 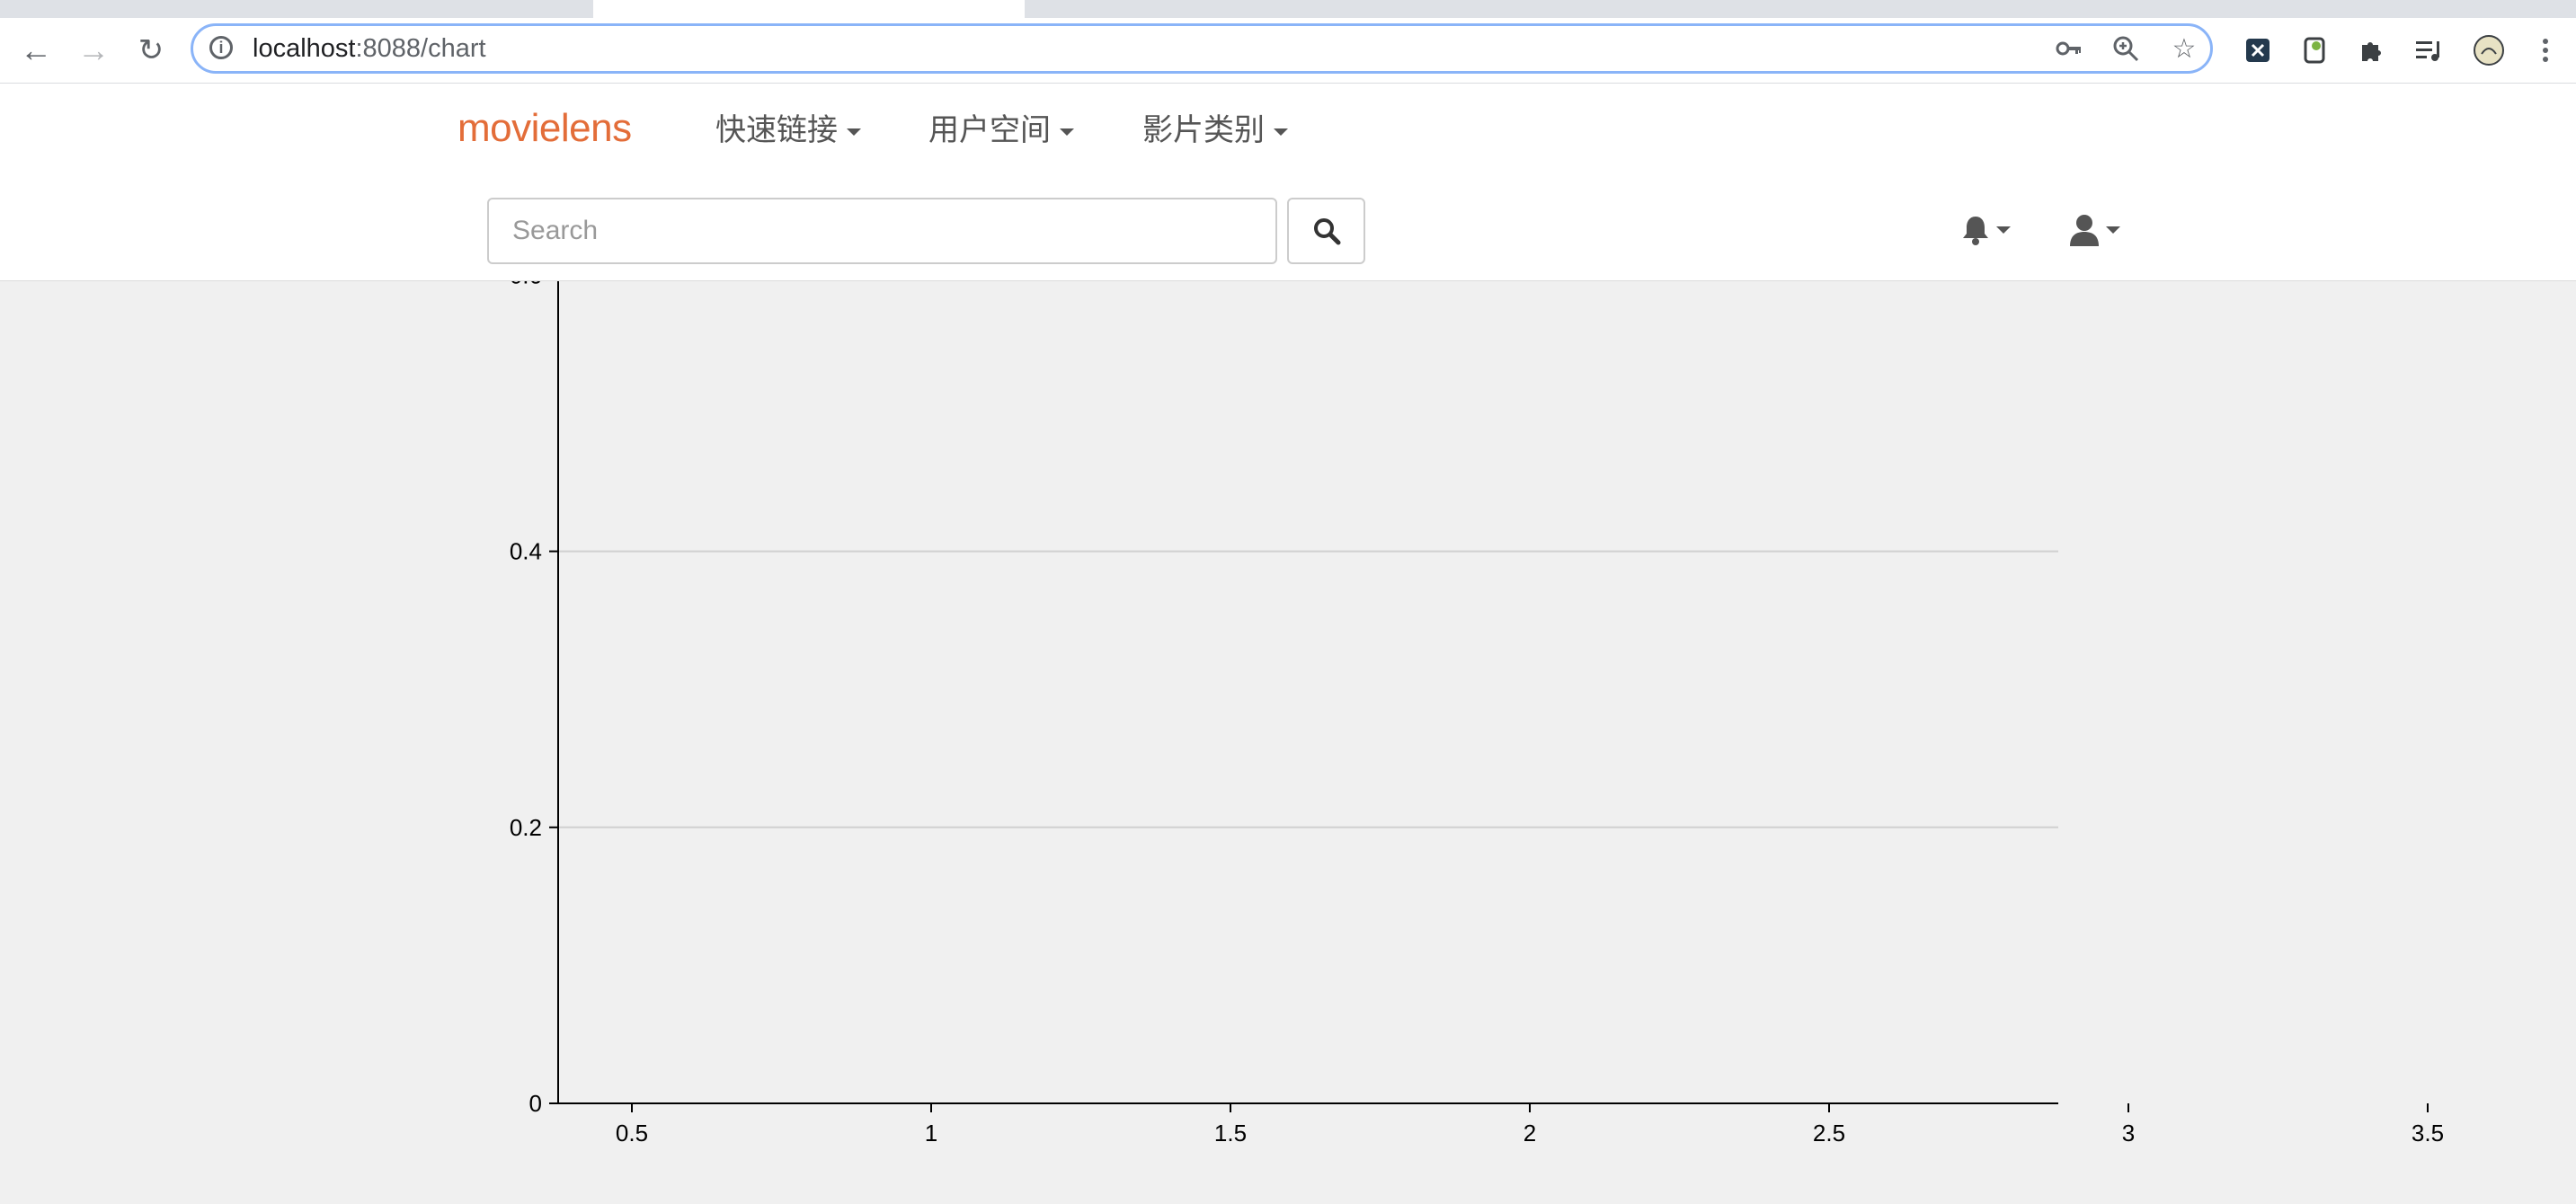 What do you see at coordinates (2125, 48) in the screenshot?
I see `zoom-icon` at bounding box center [2125, 48].